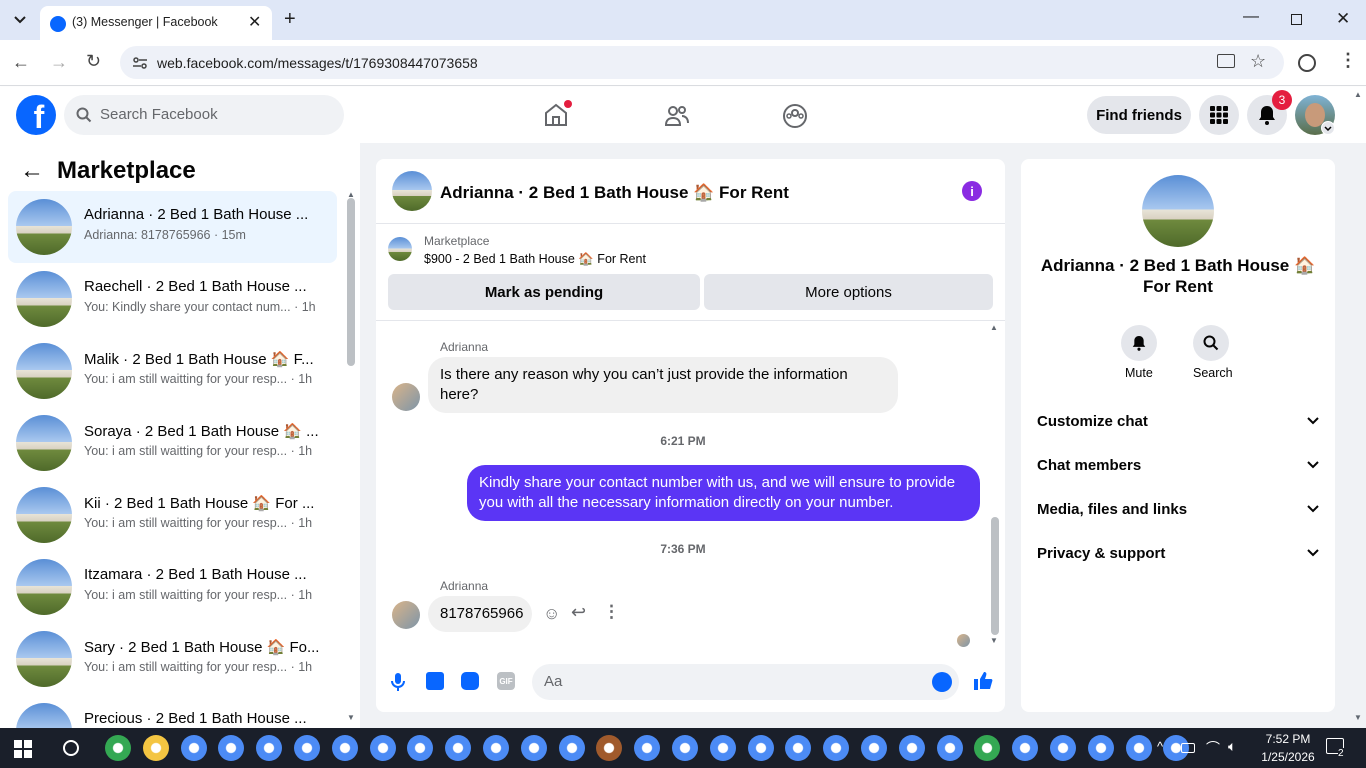 This screenshot has height=768, width=1366. Describe the element at coordinates (1328, 128) in the screenshot. I see `account-chevron-icon` at that location.